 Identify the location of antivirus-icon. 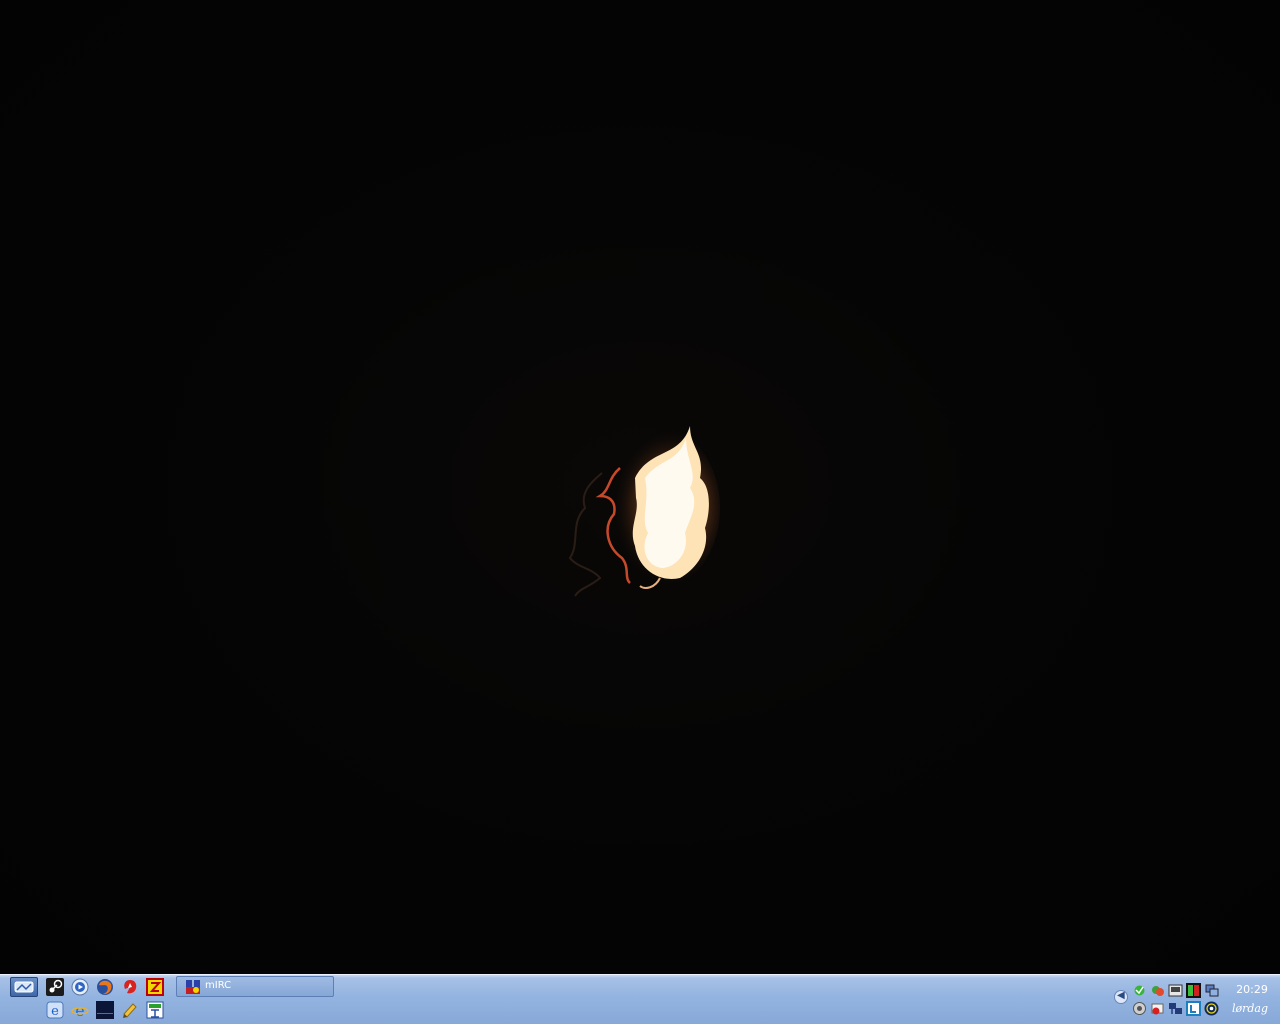
(1157, 1009).